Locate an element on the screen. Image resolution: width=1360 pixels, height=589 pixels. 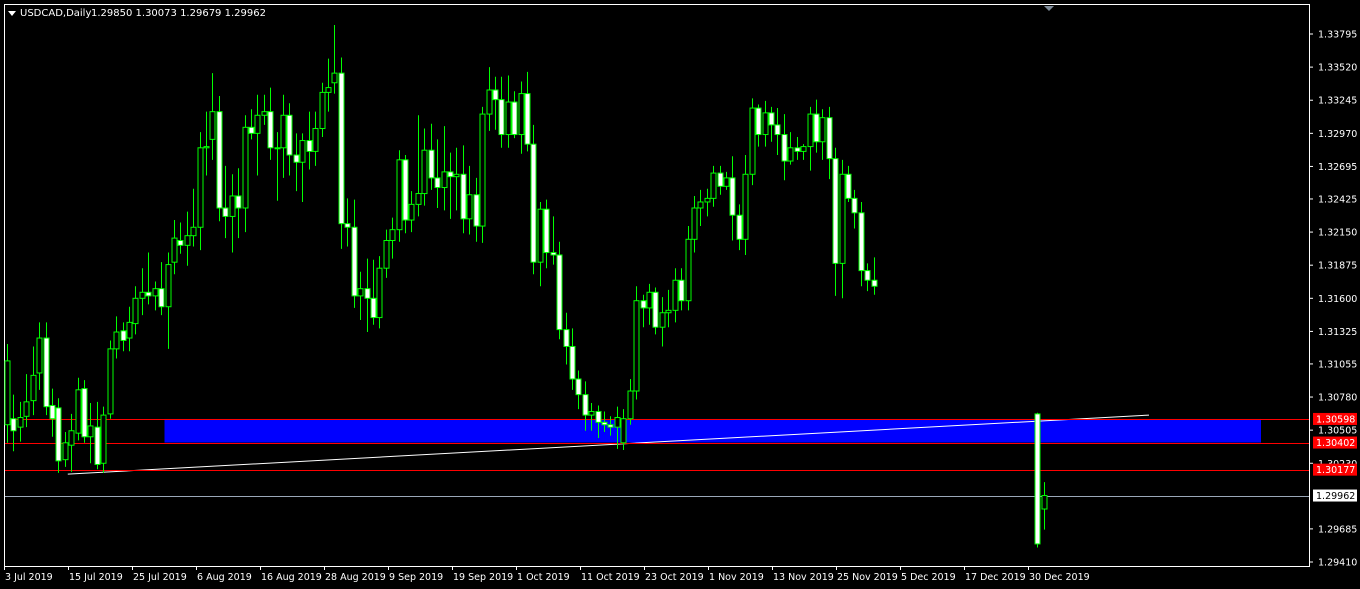
x-tick-label: 17 Dec 2019 is located at coordinates (995, 577).